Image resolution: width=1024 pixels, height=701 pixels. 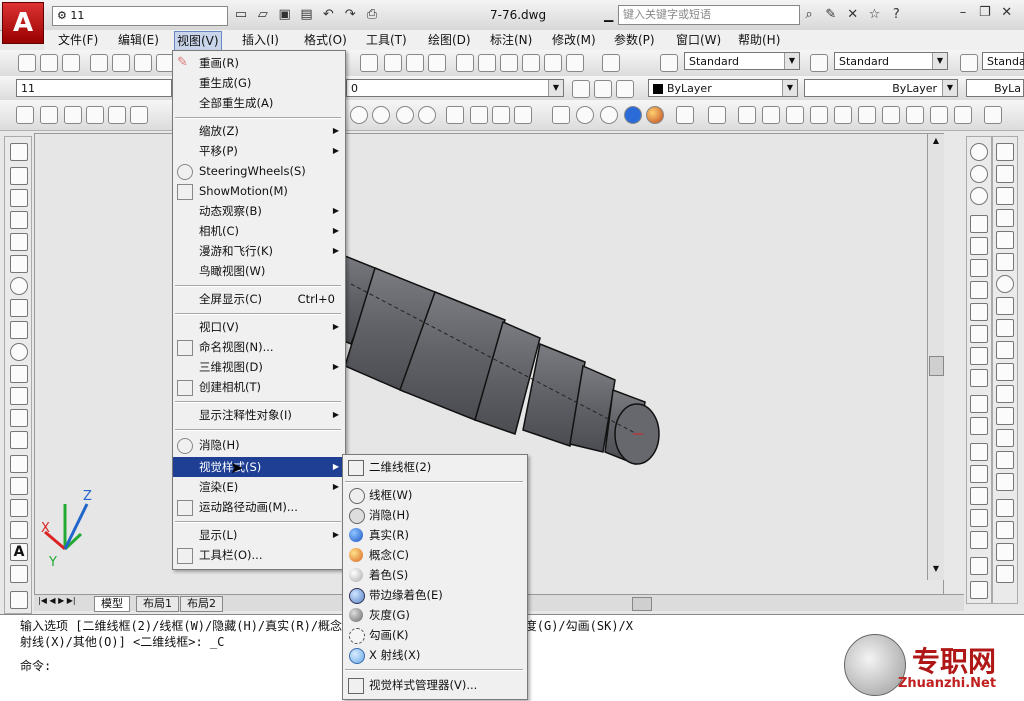 What do you see at coordinates (574, 40) in the screenshot?
I see `menu-modify: 修改(M)` at bounding box center [574, 40].